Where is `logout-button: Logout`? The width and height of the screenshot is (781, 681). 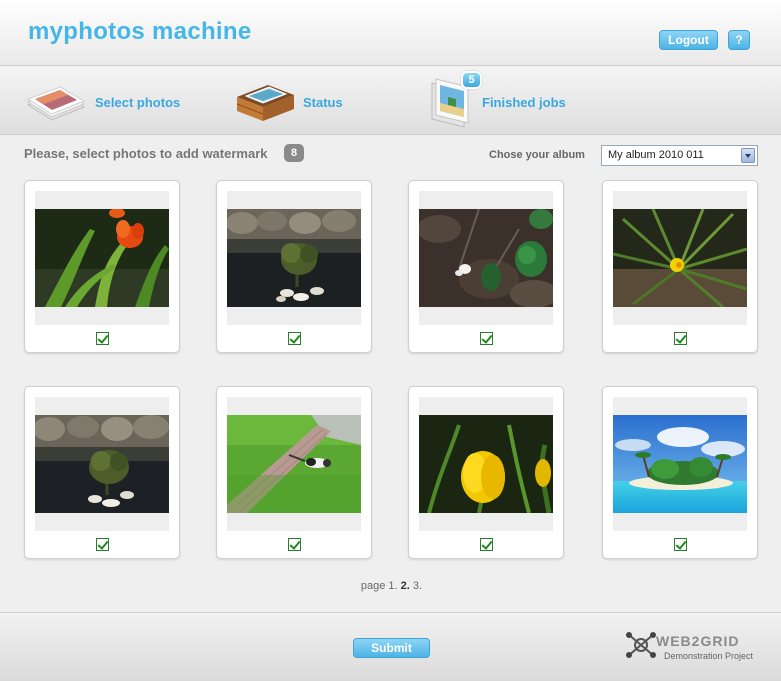
logout-button: Logout is located at coordinates (688, 40).